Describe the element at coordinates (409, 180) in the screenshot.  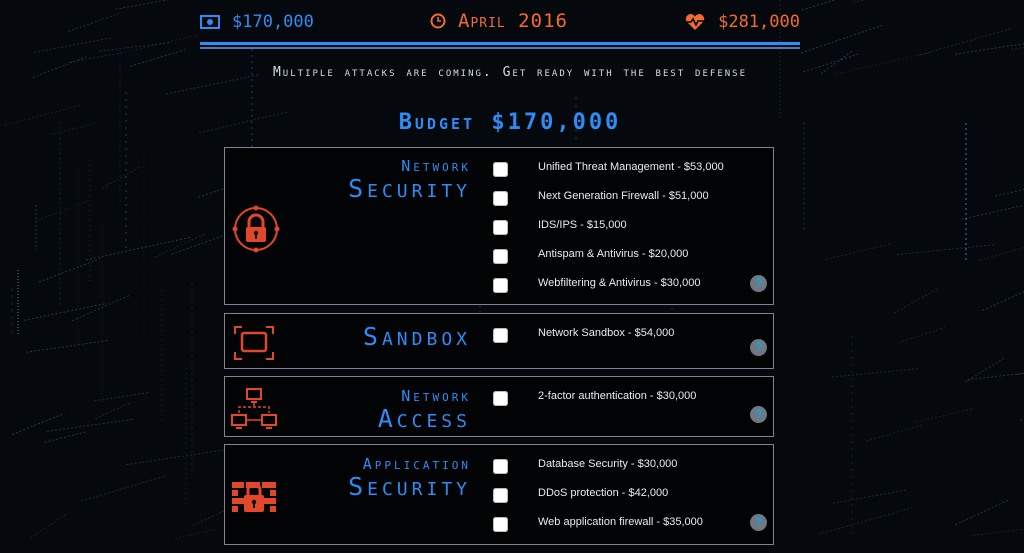
I see `category-title: Network Security` at that location.